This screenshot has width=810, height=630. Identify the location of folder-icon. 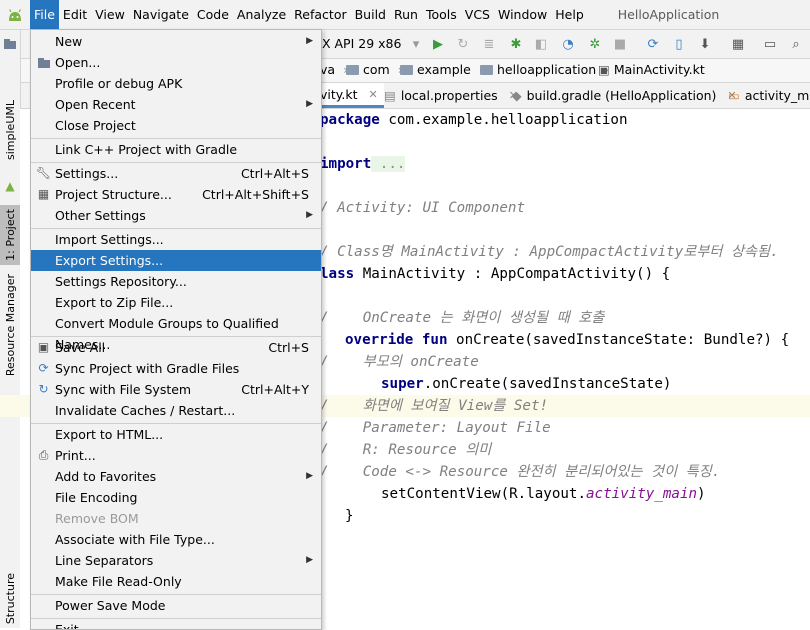
(352, 69).